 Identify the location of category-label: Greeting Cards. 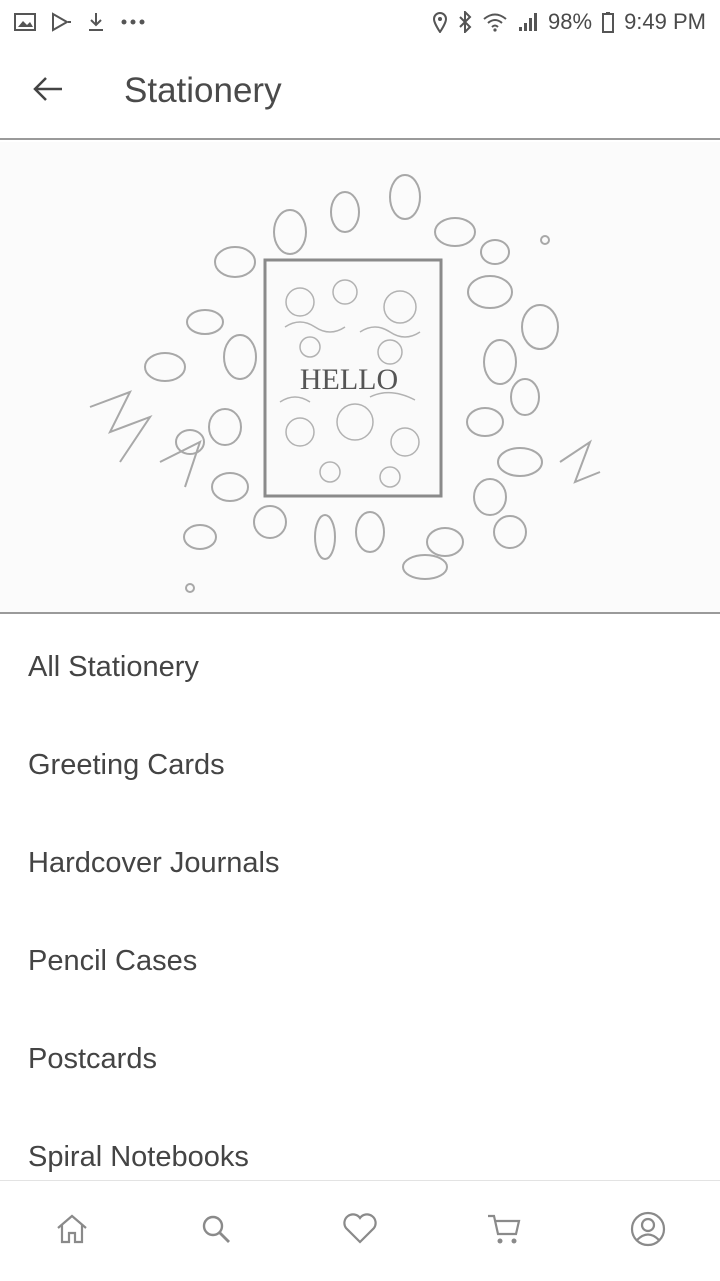
(126, 764).